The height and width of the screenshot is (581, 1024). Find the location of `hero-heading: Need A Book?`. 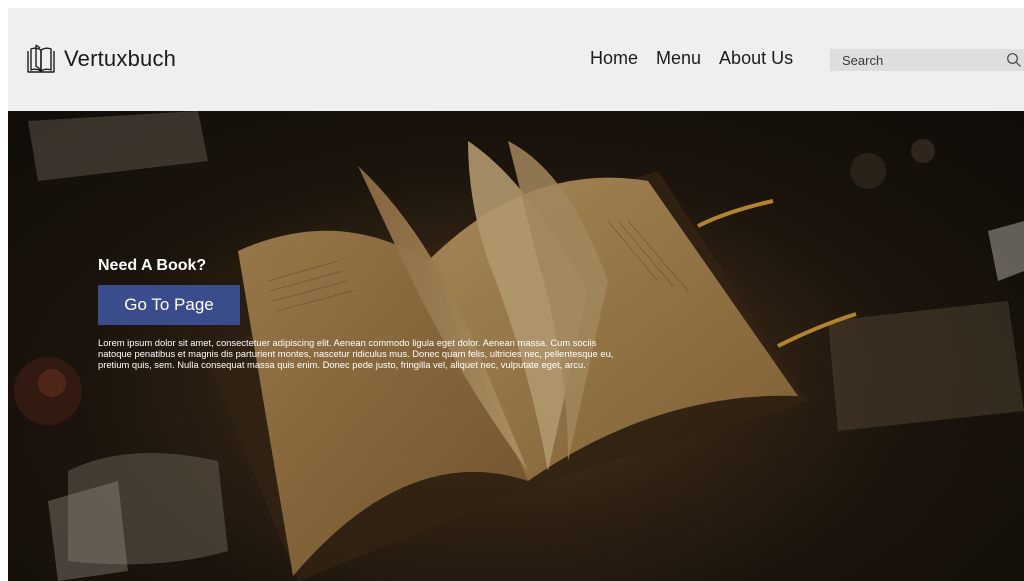

hero-heading: Need A Book? is located at coordinates (152, 265).